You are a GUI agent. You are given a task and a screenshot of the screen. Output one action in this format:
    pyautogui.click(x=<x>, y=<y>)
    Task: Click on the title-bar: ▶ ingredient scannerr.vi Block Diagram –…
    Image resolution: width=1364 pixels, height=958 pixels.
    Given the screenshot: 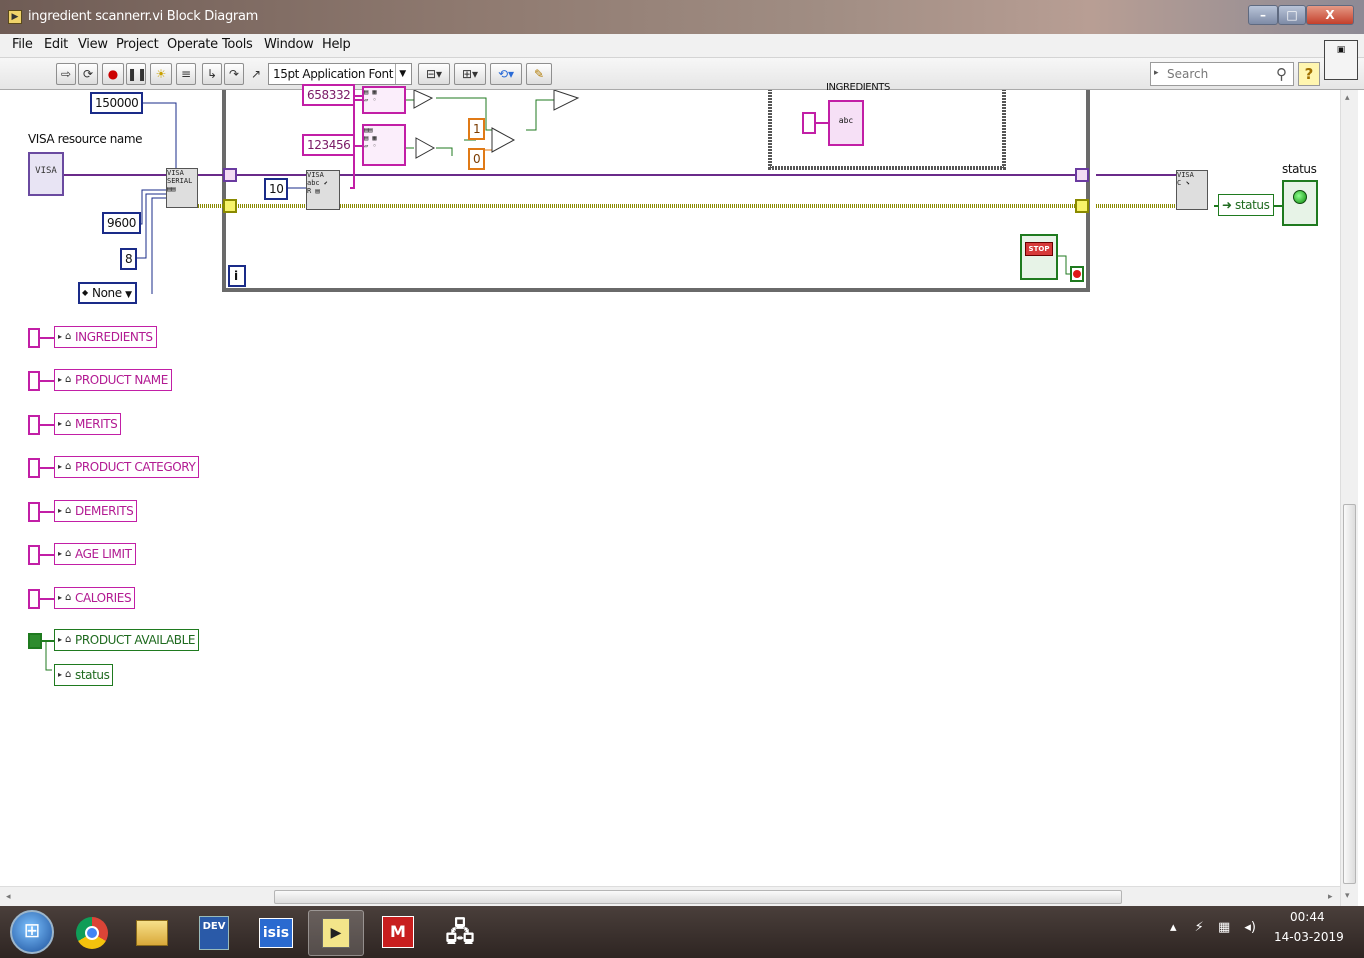 What is the action you would take?
    pyautogui.click(x=682, y=17)
    